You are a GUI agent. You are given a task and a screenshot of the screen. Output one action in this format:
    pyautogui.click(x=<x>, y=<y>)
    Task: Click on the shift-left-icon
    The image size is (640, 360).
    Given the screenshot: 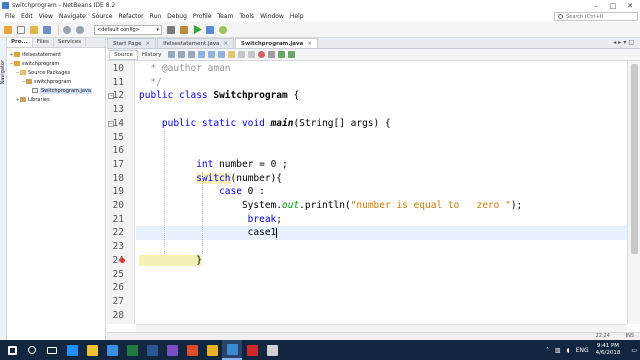 What is the action you would take?
    pyautogui.click(x=242, y=54)
    